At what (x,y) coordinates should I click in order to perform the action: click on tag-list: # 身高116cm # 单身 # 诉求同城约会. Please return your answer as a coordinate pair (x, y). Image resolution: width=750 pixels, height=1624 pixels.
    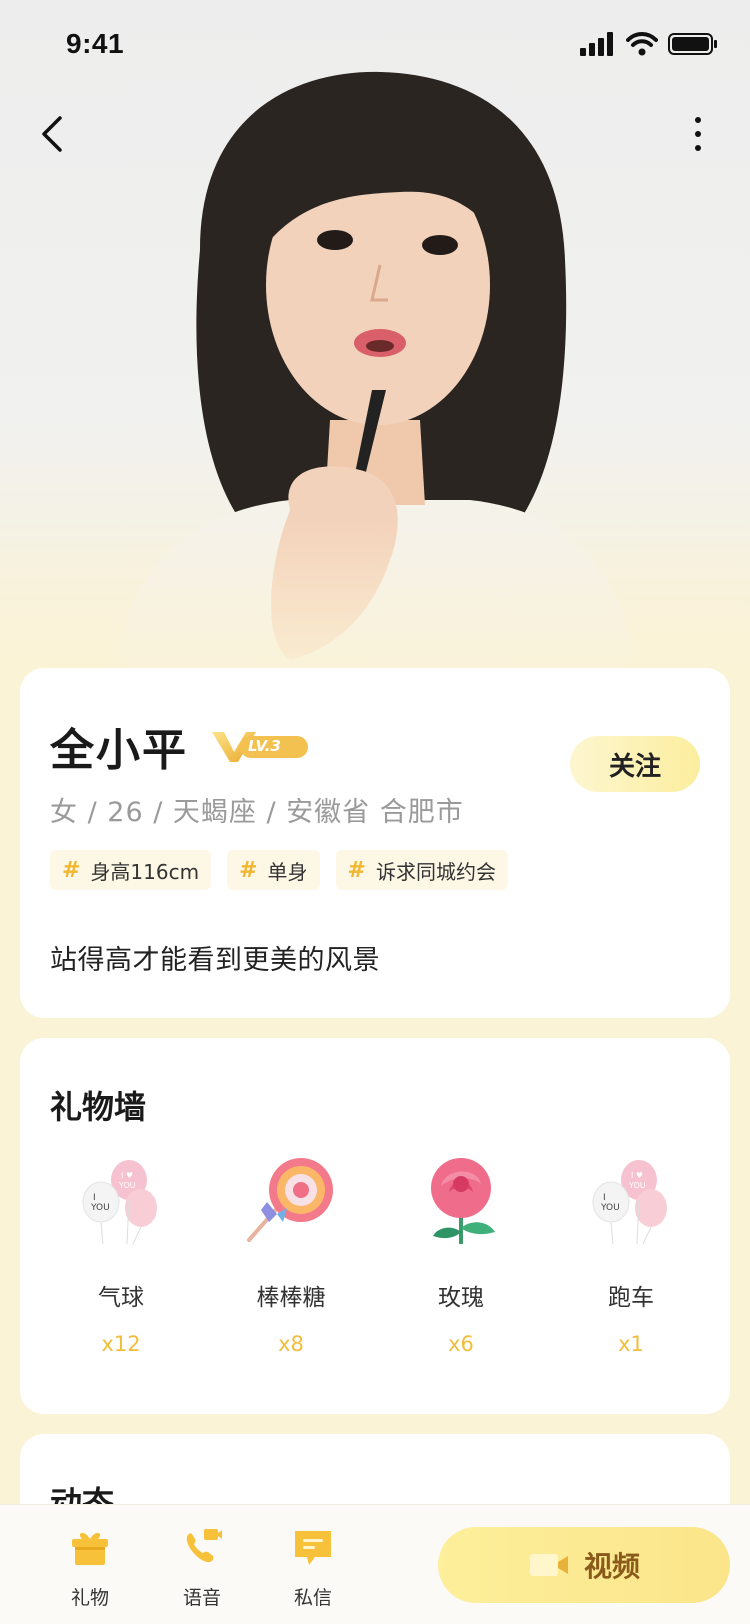
    Looking at the image, I should click on (279, 870).